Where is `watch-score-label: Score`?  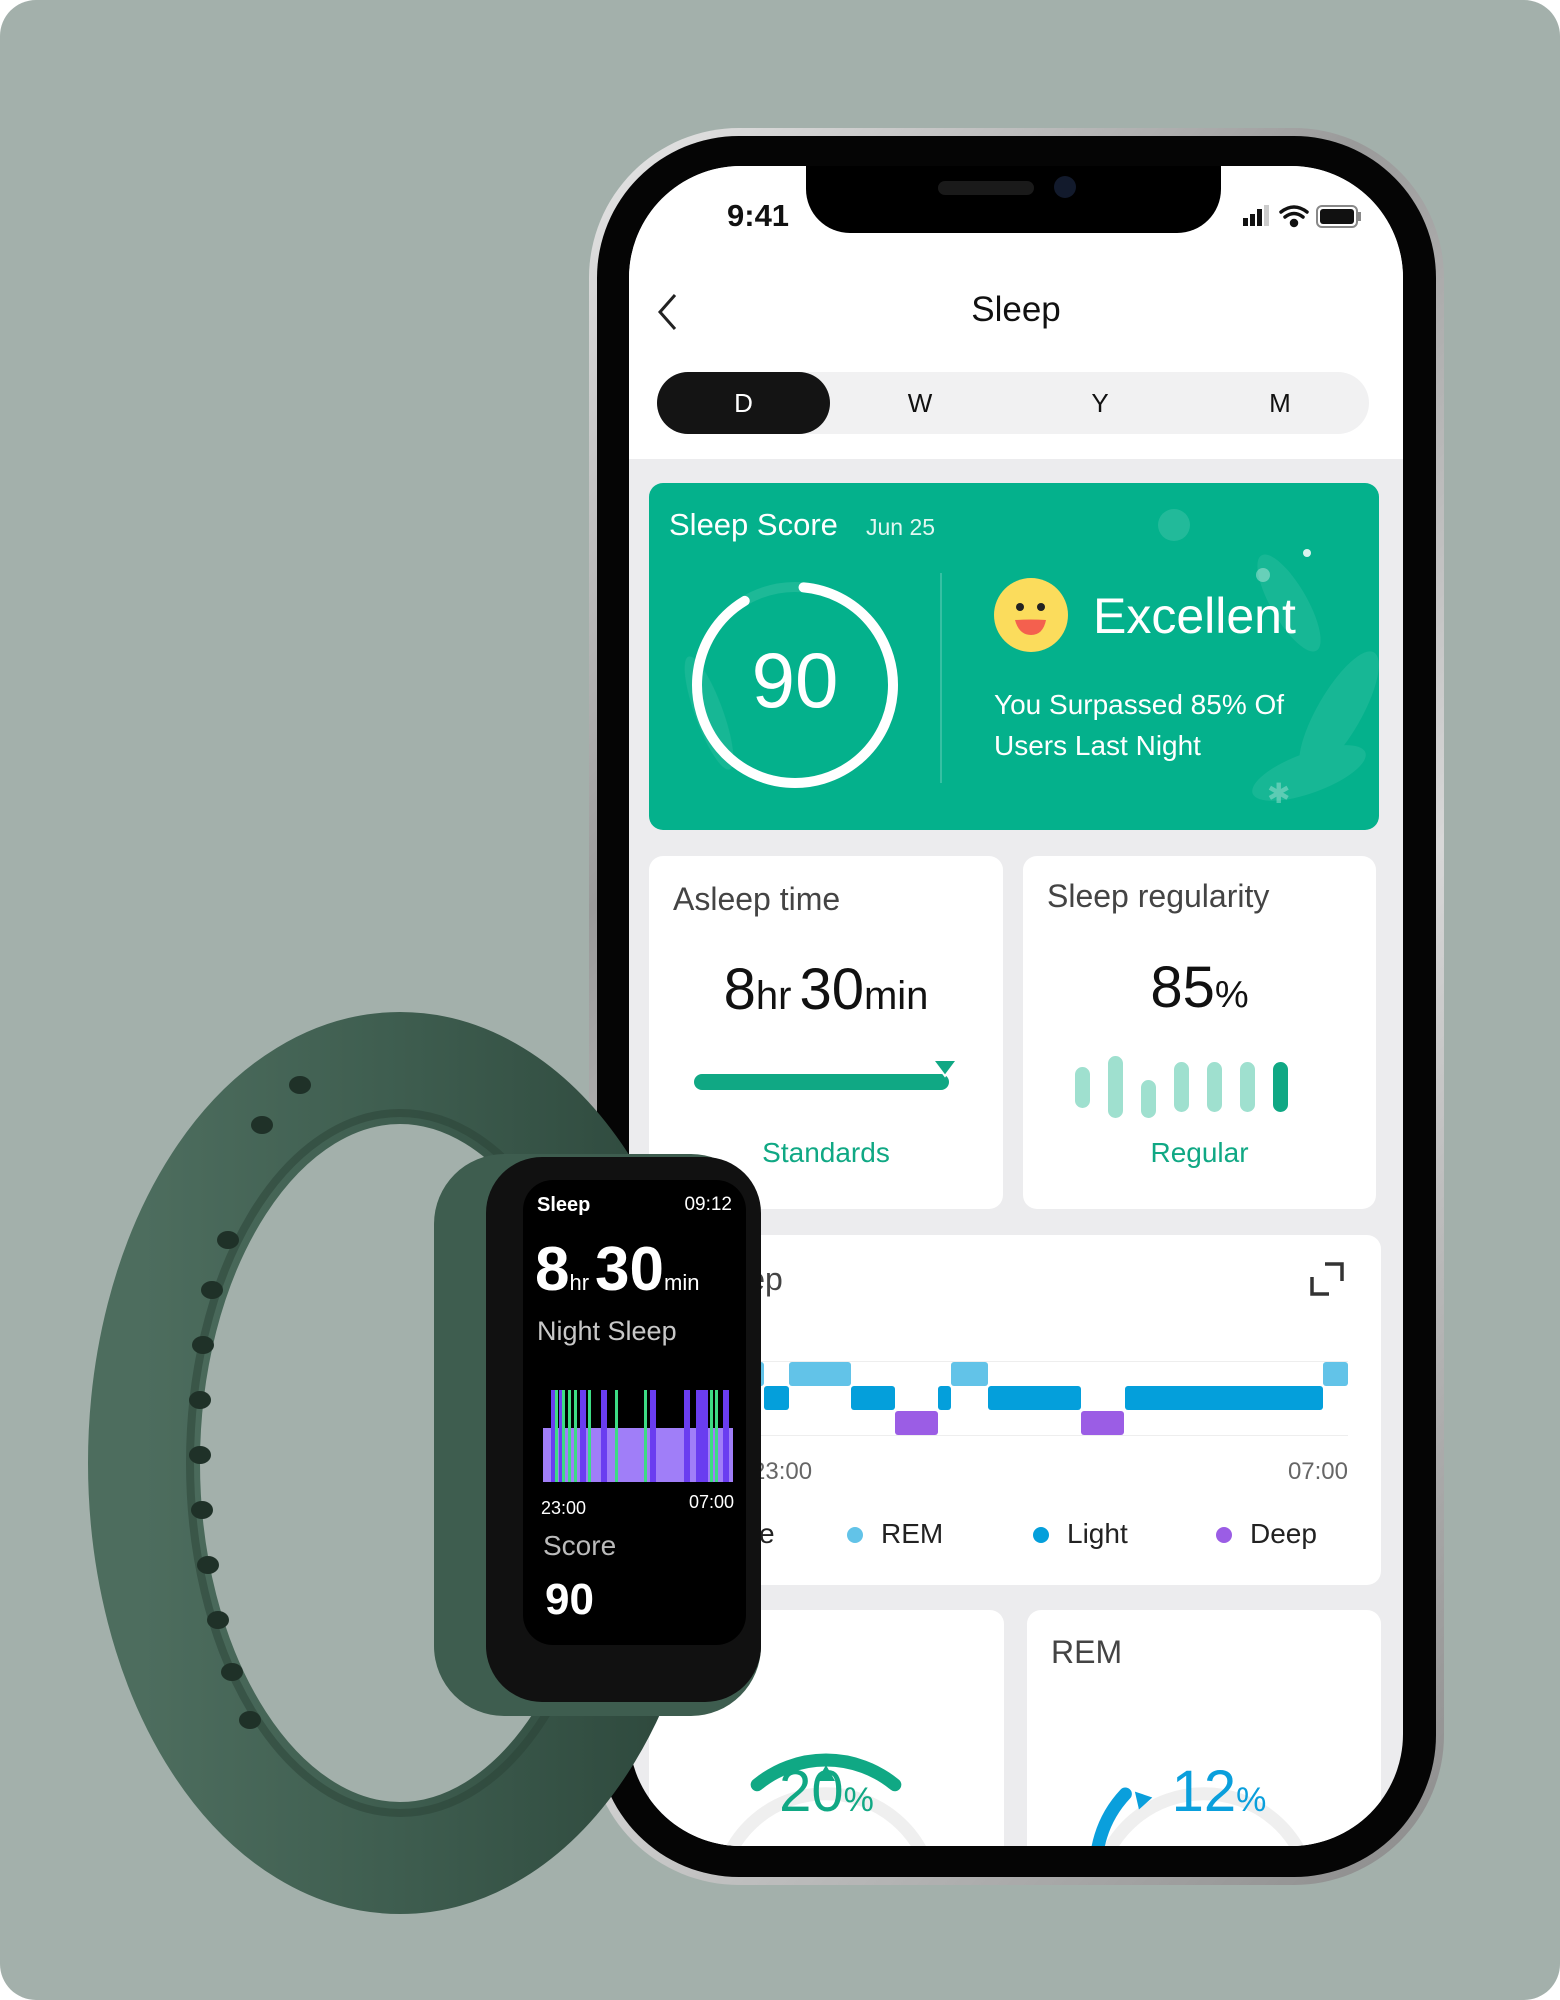
watch-score-label: Score is located at coordinates (580, 1545).